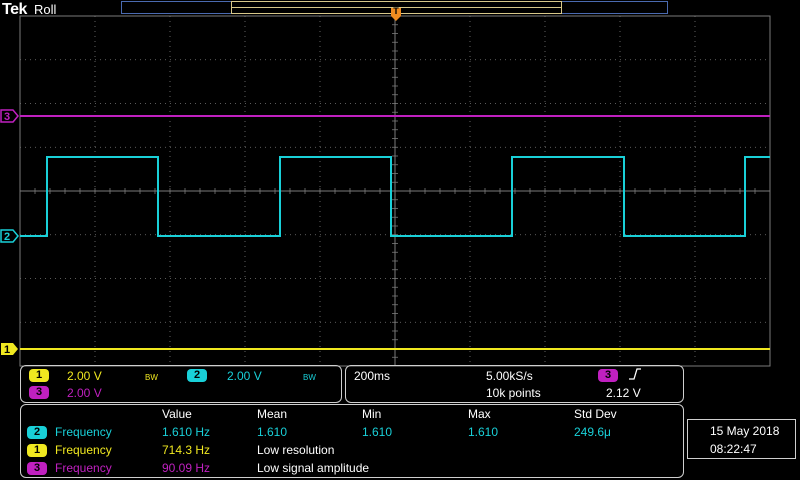 Image resolution: width=800 pixels, height=480 pixels. What do you see at coordinates (197, 375) in the screenshot?
I see `channel-2-badge: 2` at bounding box center [197, 375].